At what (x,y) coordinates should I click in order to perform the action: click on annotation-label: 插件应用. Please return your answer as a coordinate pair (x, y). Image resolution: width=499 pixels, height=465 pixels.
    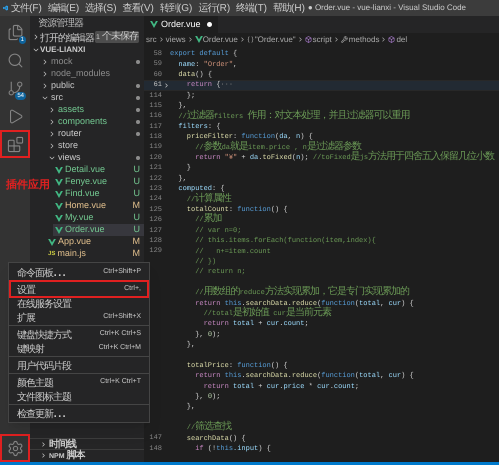
    Looking at the image, I should click on (28, 185).